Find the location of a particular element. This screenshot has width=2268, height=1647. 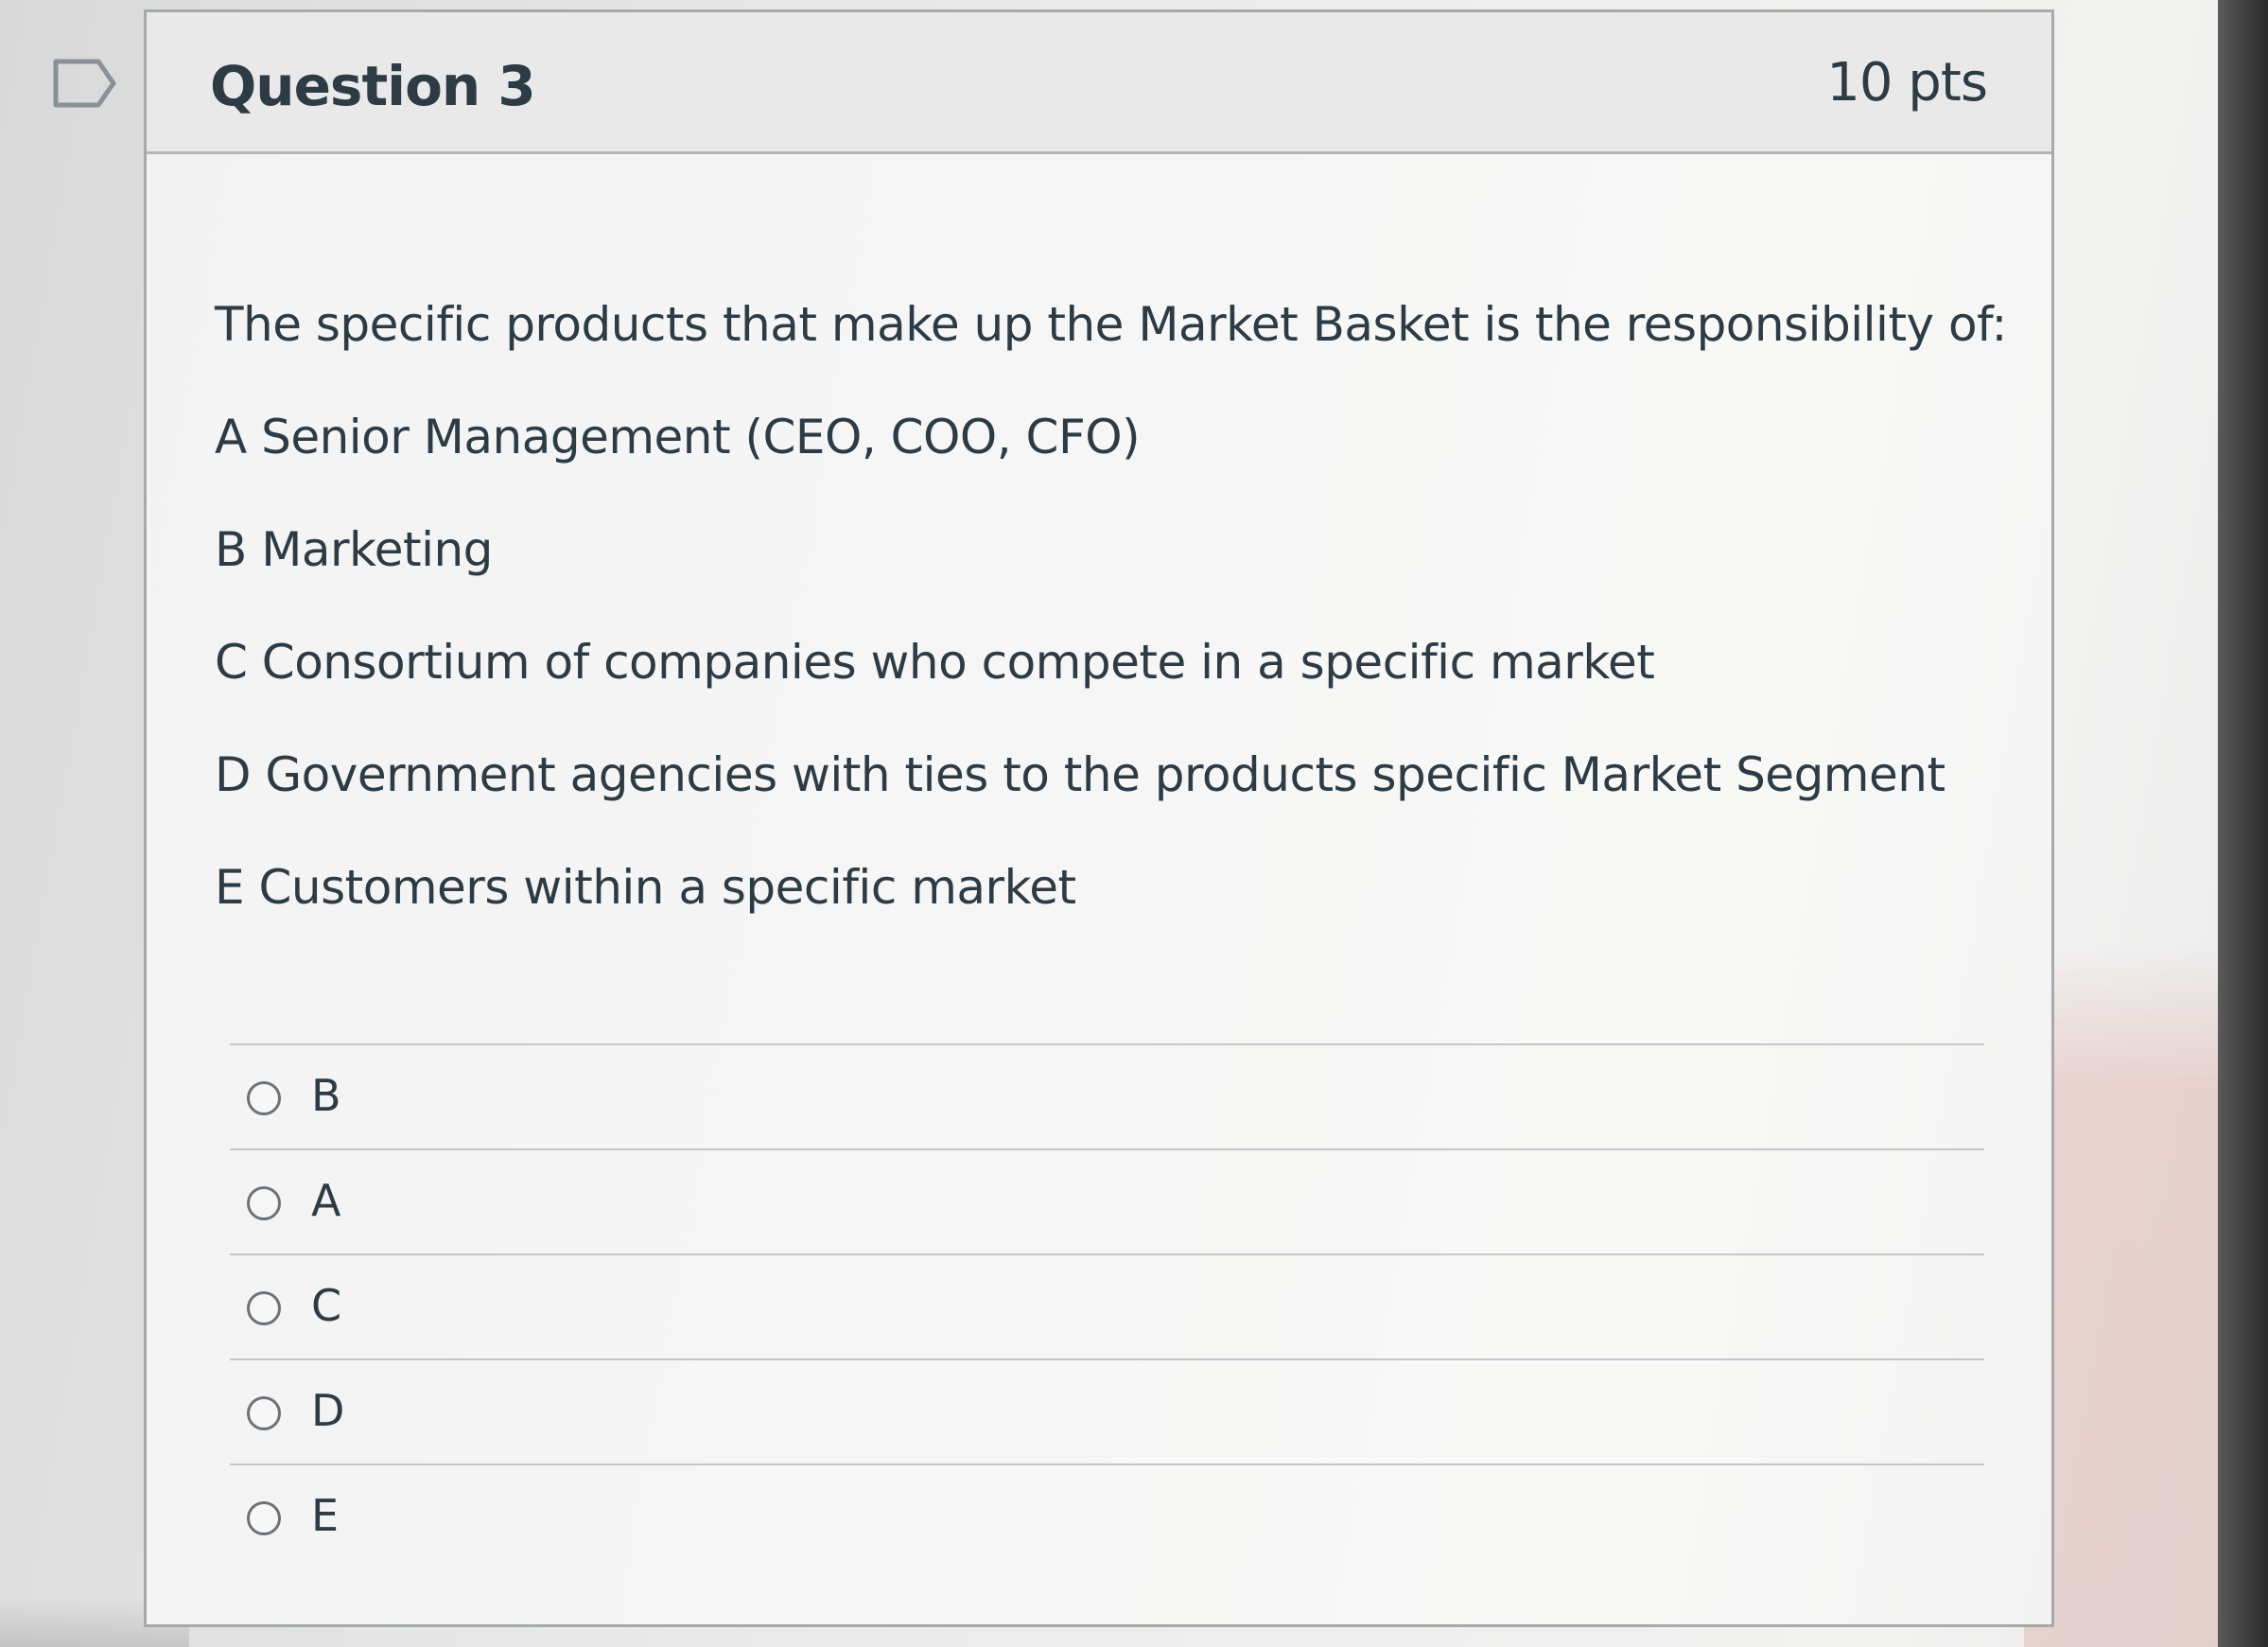

answer-option-c: C is located at coordinates (1107, 1305).